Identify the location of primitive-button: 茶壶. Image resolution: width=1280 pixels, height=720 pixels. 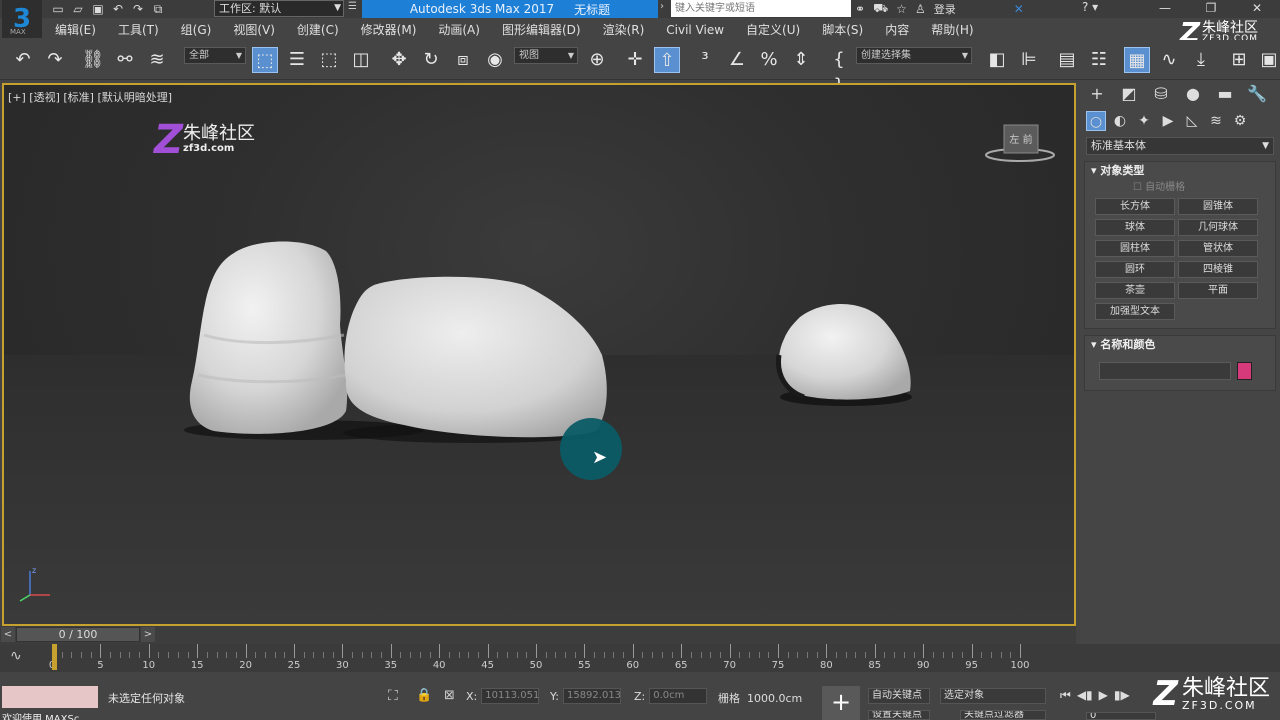
(1135, 290).